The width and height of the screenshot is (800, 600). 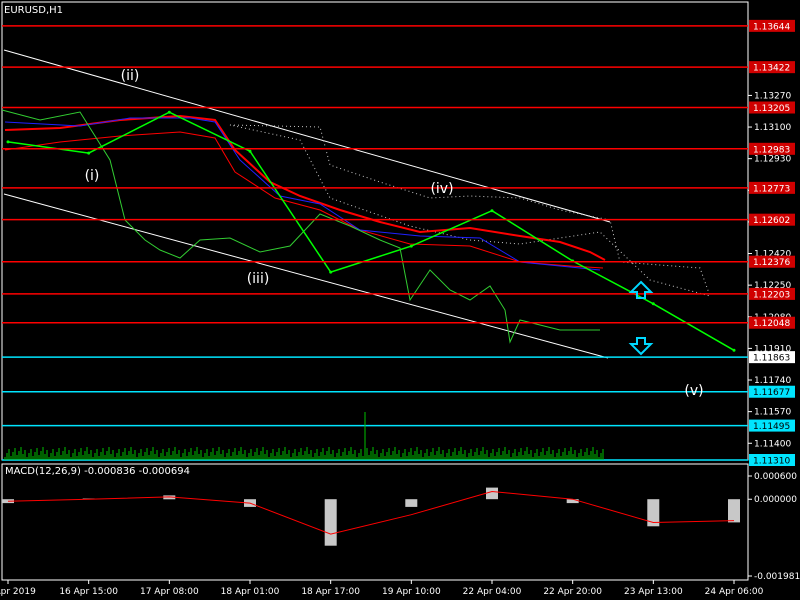 What do you see at coordinates (411, 592) in the screenshot?
I see `time-axis-label: 19 Apr 10:00` at bounding box center [411, 592].